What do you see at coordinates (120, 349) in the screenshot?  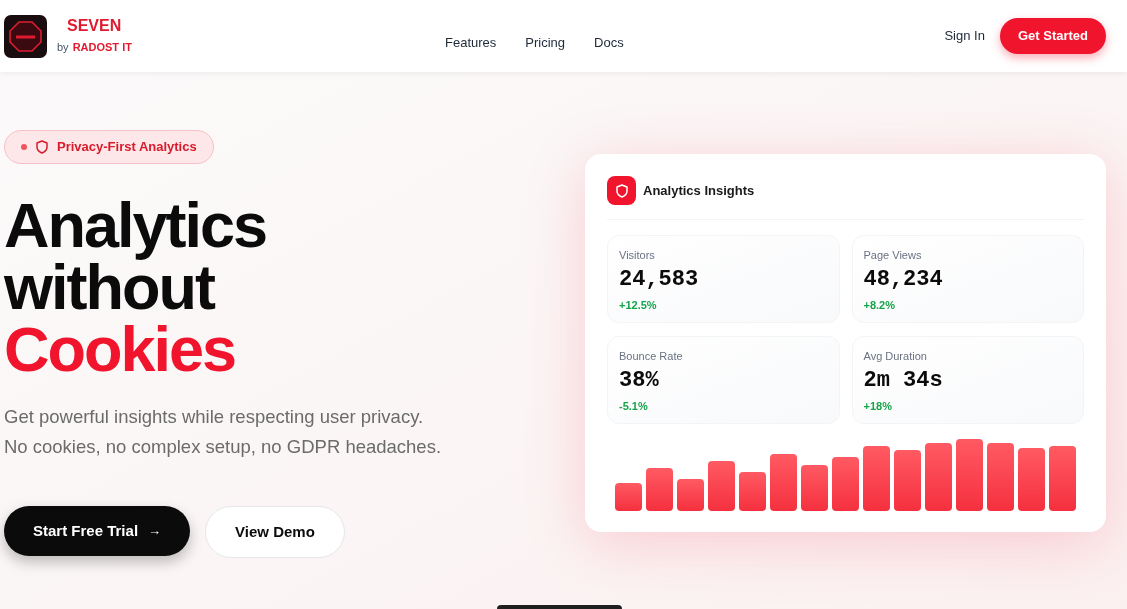 I see `headline-accent: Cookies` at bounding box center [120, 349].